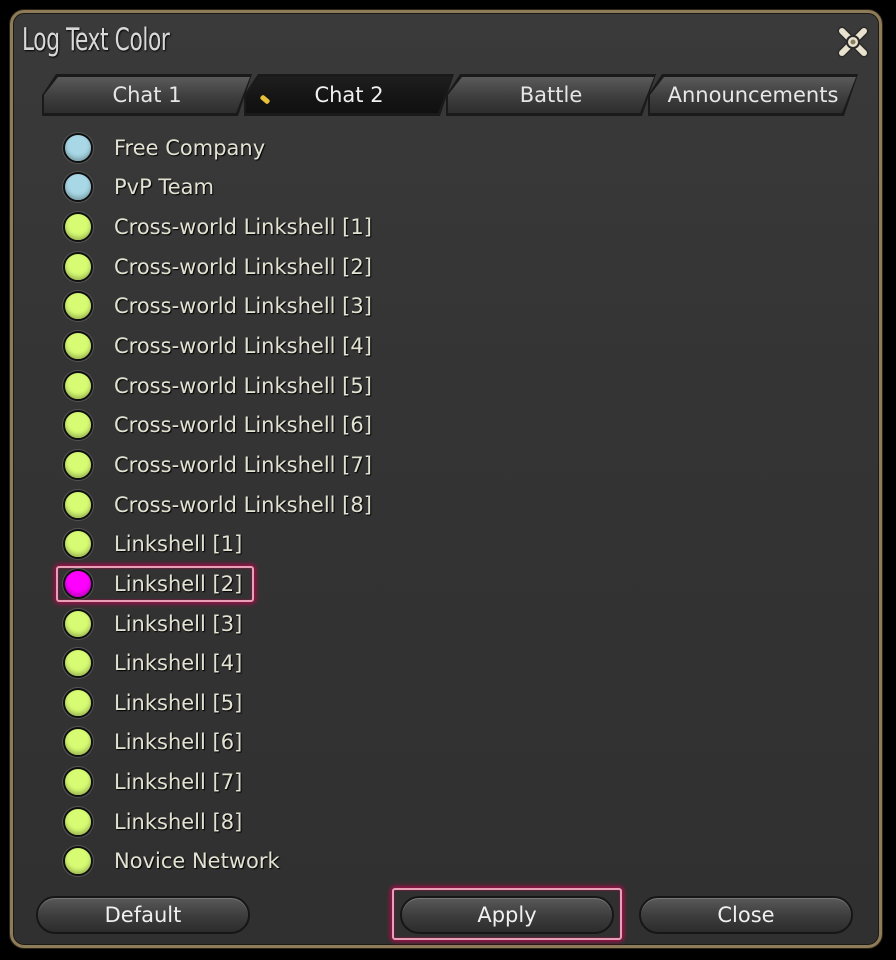  Describe the element at coordinates (406, 743) in the screenshot. I see `channel-row: Linkshell [6]` at that location.